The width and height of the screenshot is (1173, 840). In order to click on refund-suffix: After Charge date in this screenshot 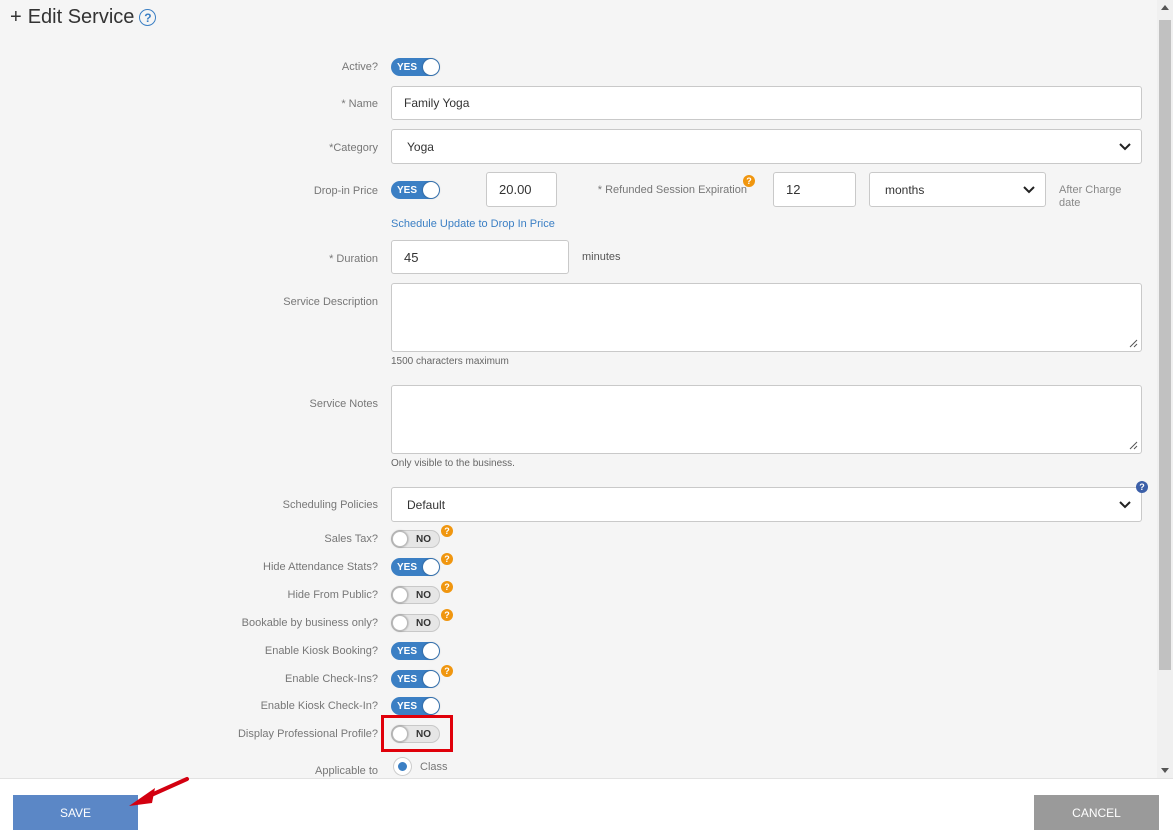, I will do `click(1090, 196)`.